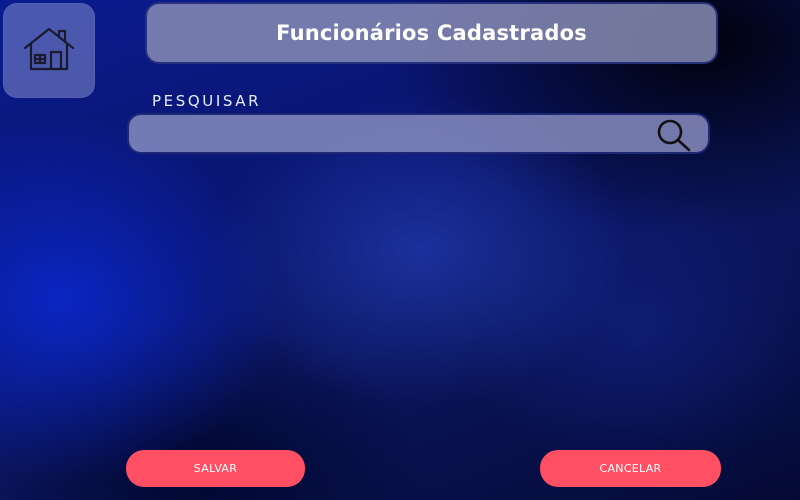  Describe the element at coordinates (207, 101) in the screenshot. I see `search-label: PESQUISAR` at that location.